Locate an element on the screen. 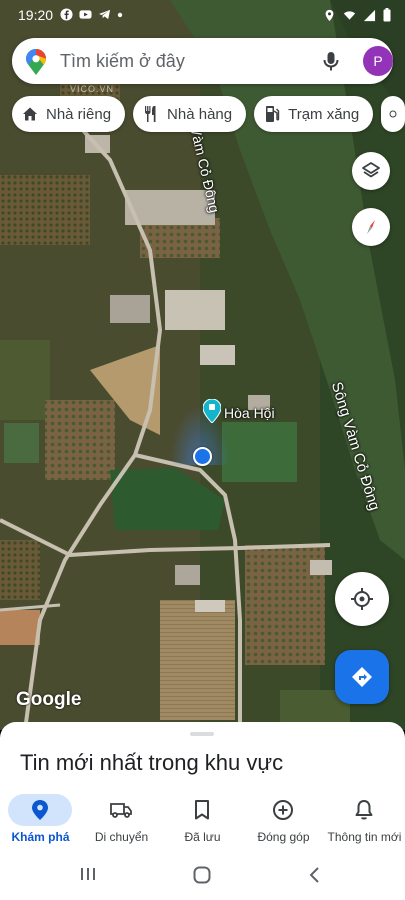 The image size is (405, 900). nav-label: Thông tin mới is located at coordinates (364, 837).